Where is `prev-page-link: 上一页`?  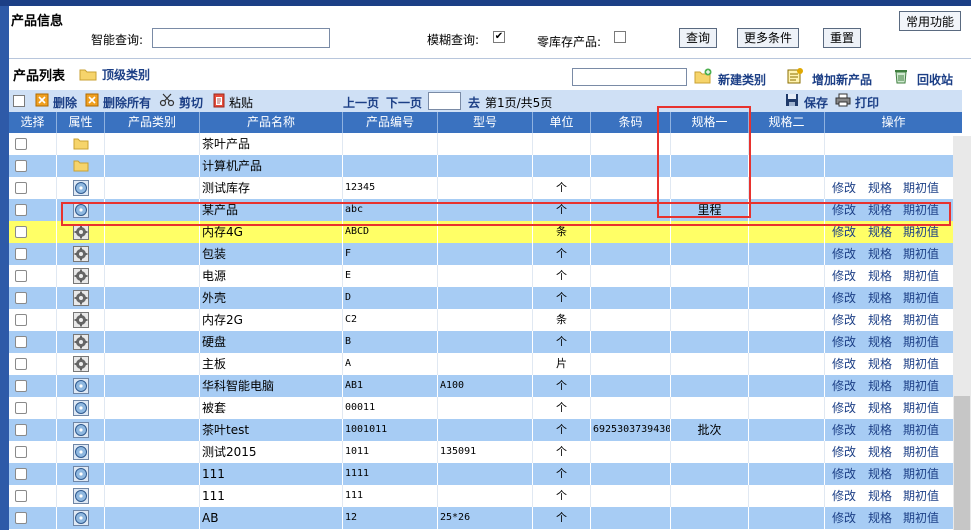 prev-page-link: 上一页 is located at coordinates (361, 102).